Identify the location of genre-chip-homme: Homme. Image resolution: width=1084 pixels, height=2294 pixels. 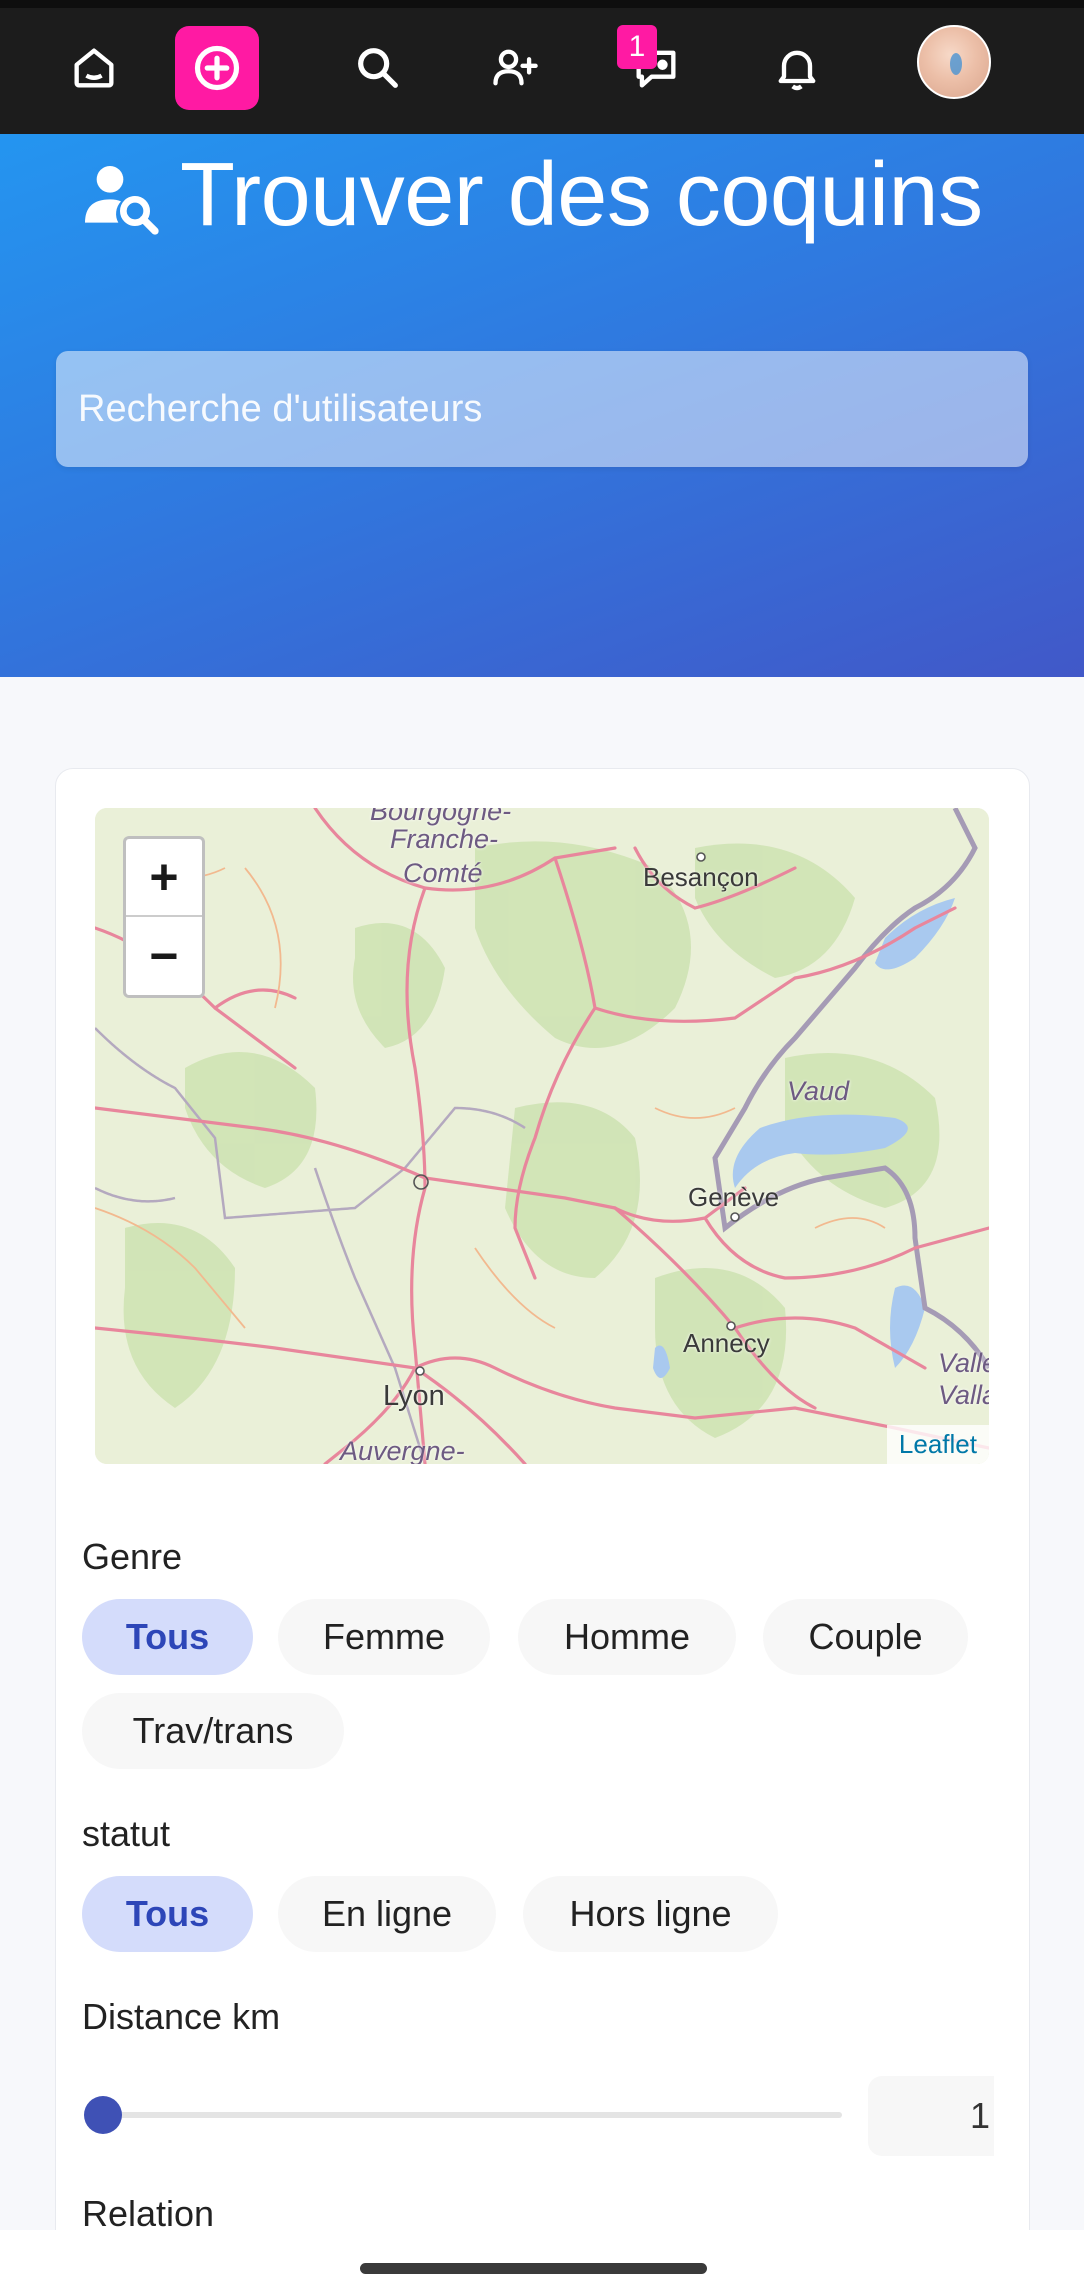
(627, 1637).